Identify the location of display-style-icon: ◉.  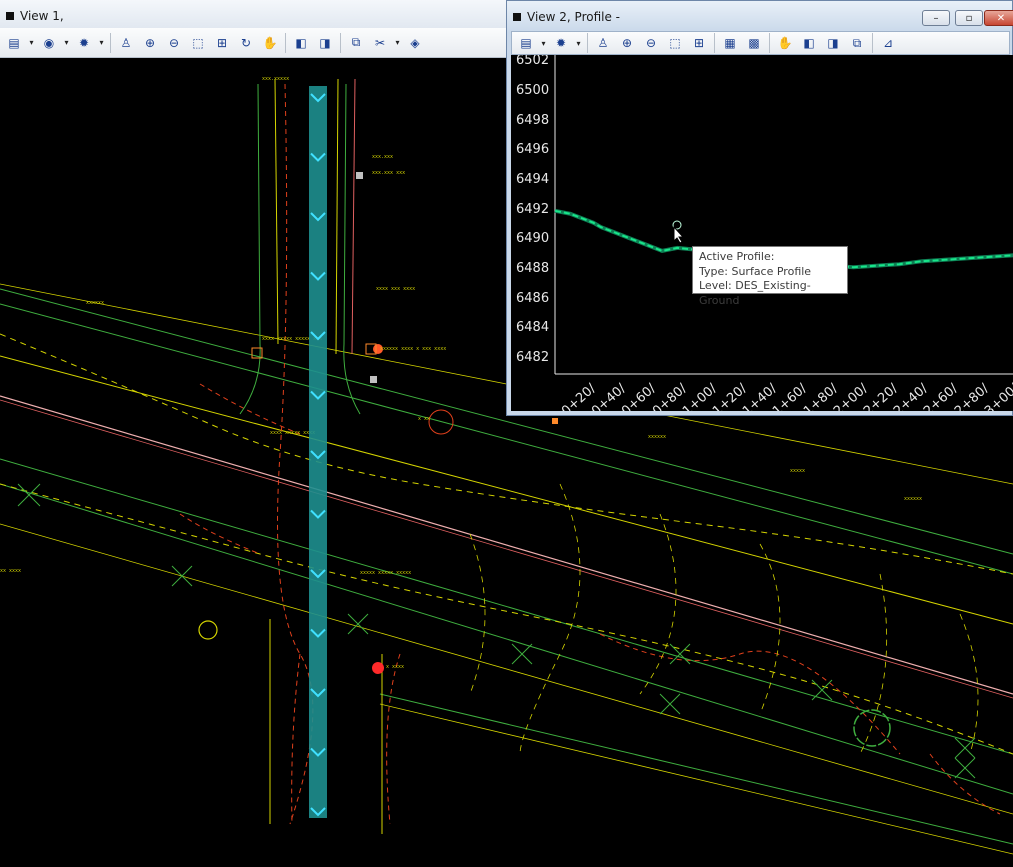
(49, 43).